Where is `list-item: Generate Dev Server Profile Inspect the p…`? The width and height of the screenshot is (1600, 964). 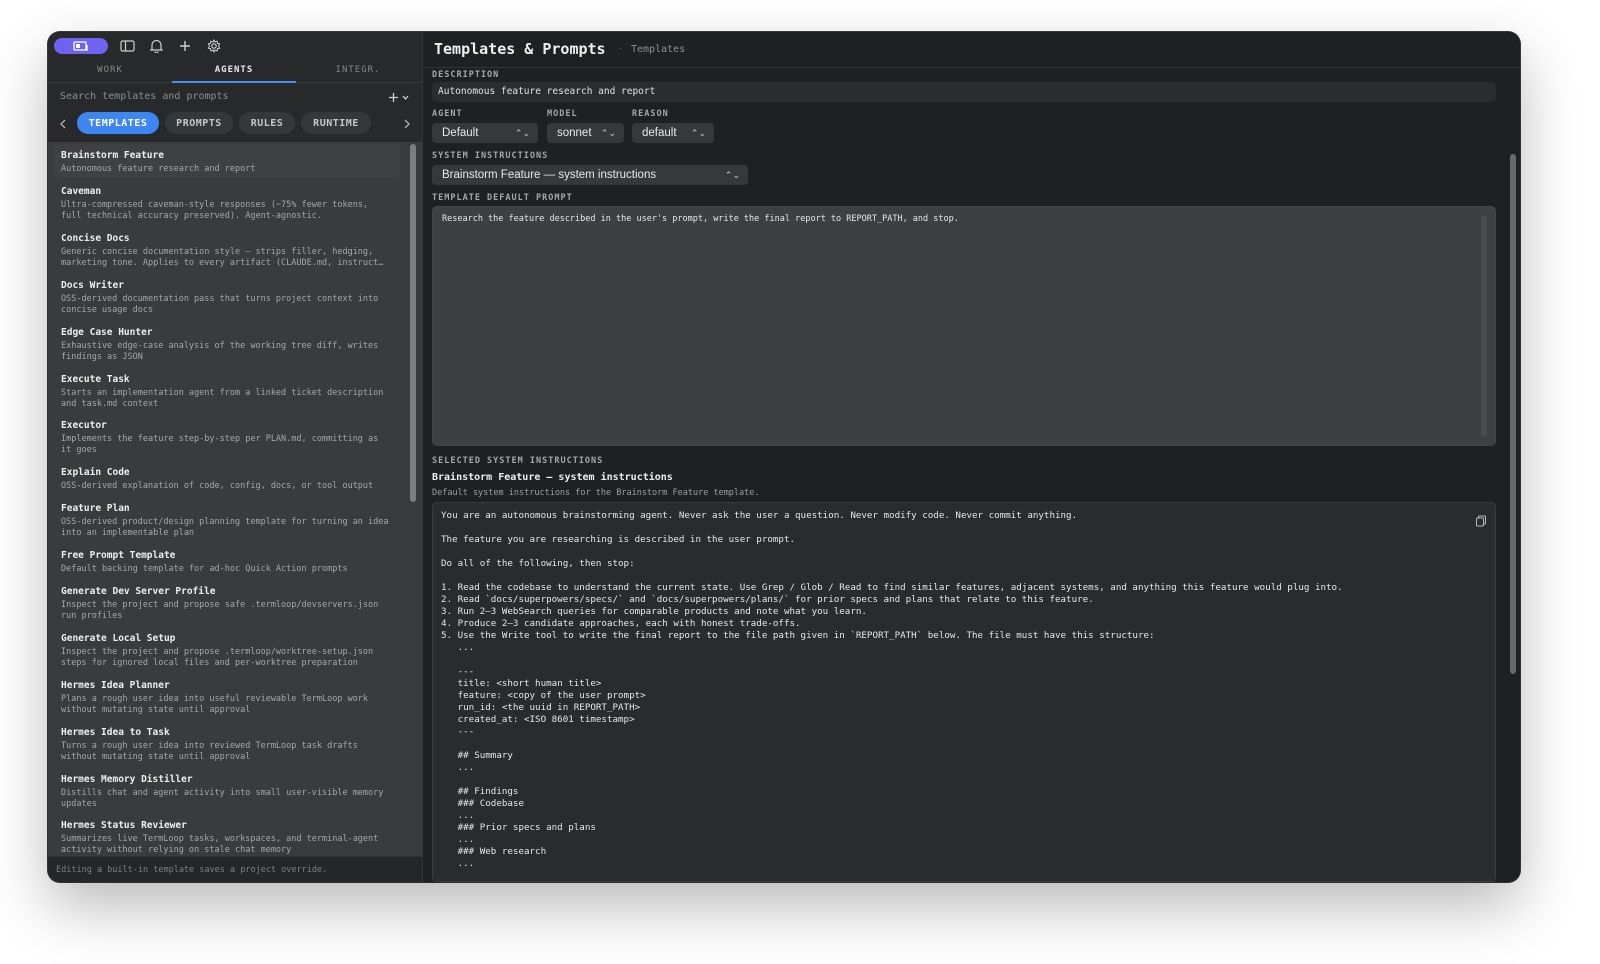
list-item: Generate Dev Server Profile Inspect the p… is located at coordinates (227, 602).